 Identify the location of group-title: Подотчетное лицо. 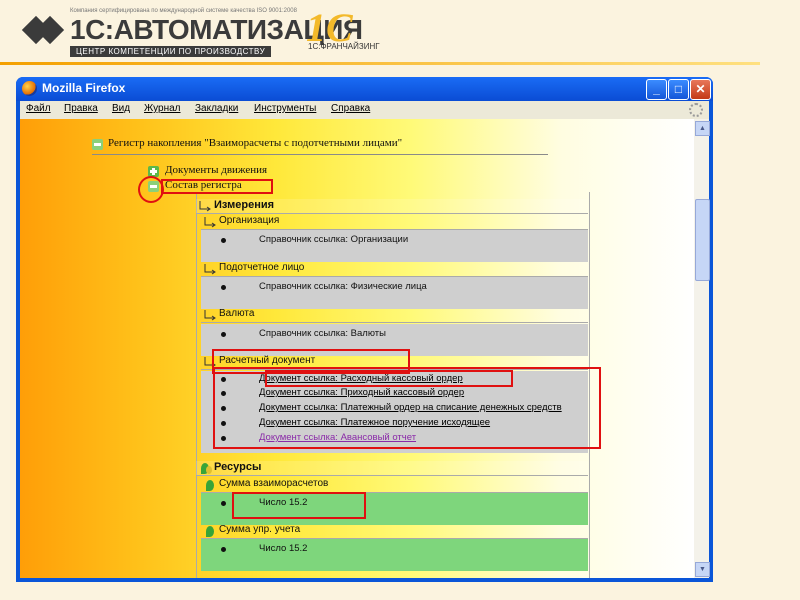
(262, 267).